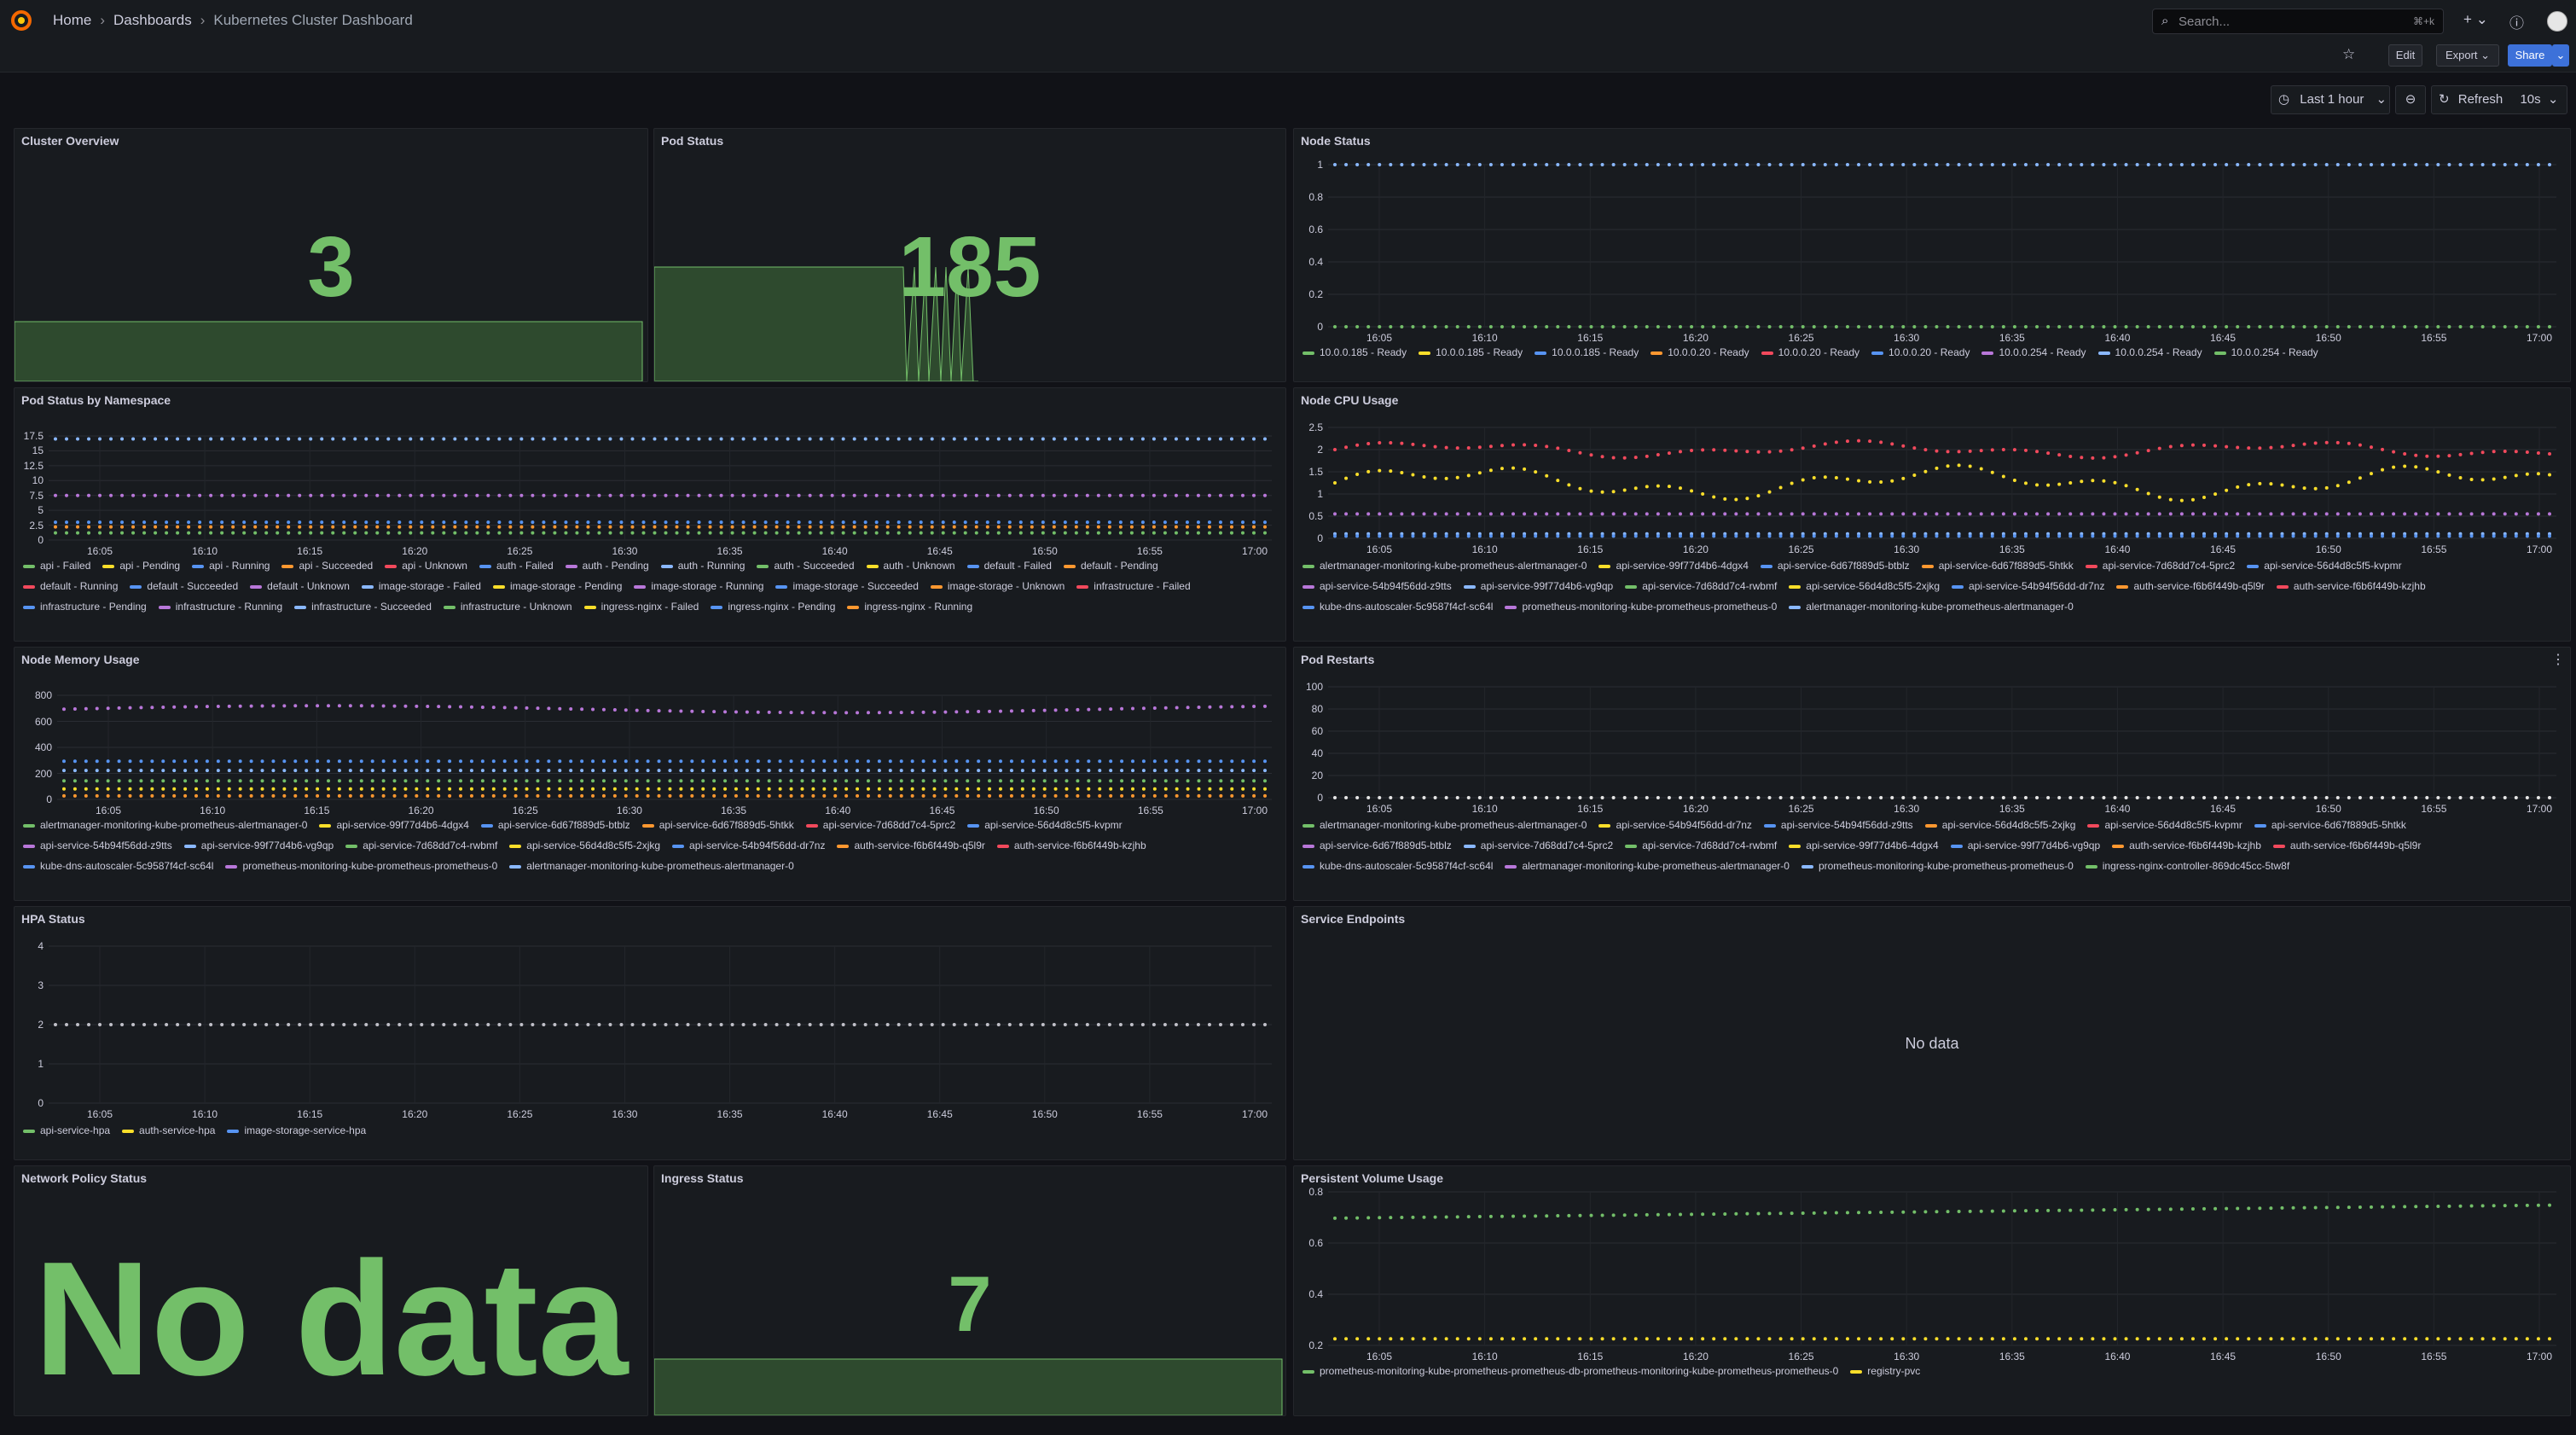  What do you see at coordinates (66, 1130) in the screenshot?
I see `legend-item: api-service-hpa` at bounding box center [66, 1130].